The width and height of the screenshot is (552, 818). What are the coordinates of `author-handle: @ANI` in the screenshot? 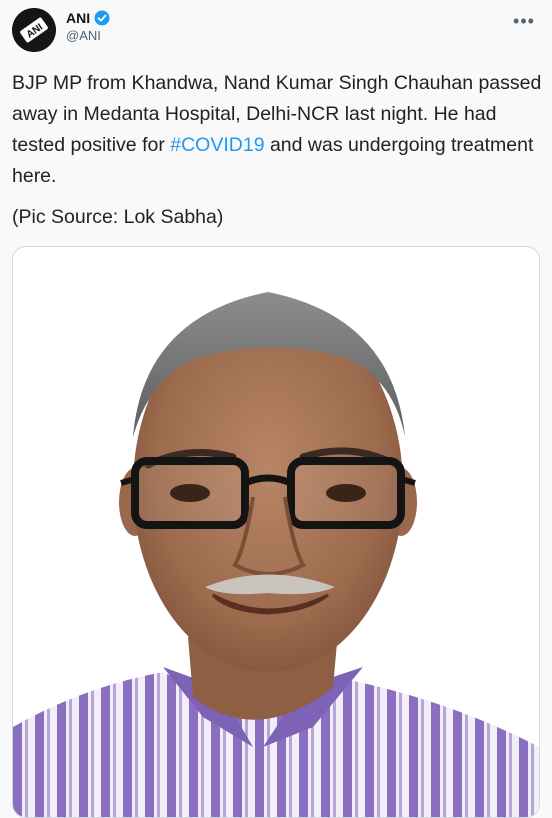 It's located at (88, 35).